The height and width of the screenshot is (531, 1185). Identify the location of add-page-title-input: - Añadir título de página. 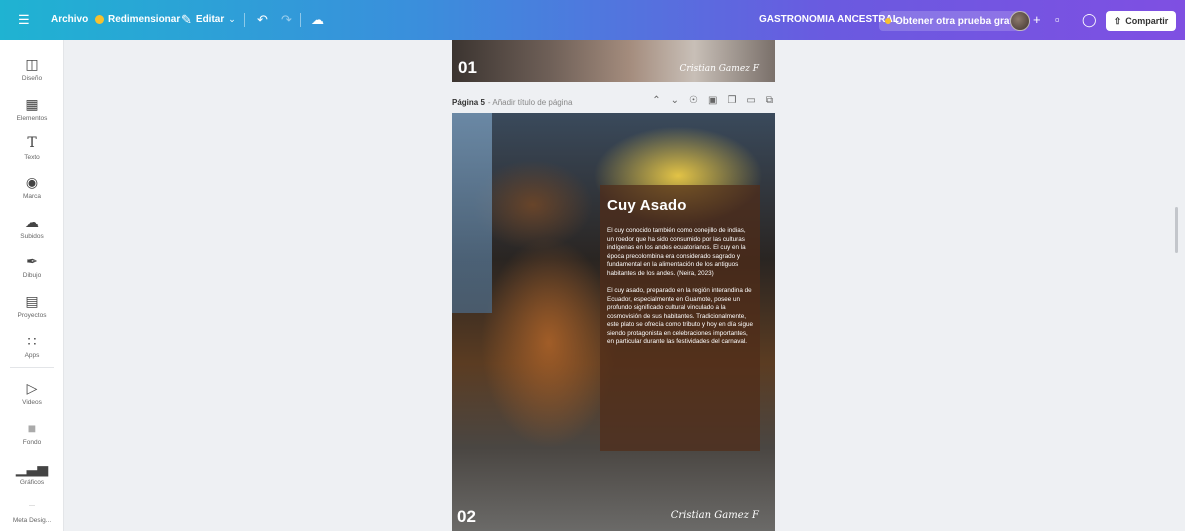
(530, 102).